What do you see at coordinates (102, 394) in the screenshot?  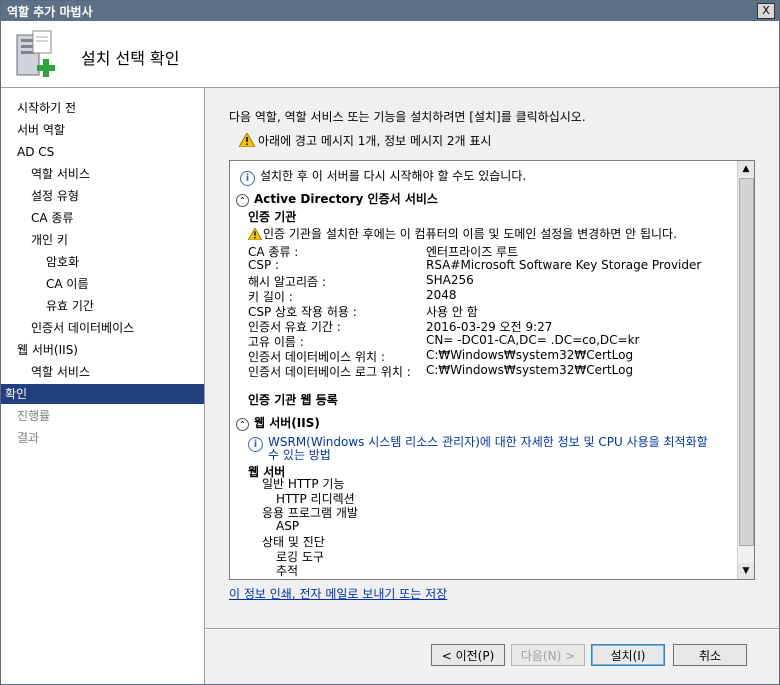 I see `nav-item: 확인` at bounding box center [102, 394].